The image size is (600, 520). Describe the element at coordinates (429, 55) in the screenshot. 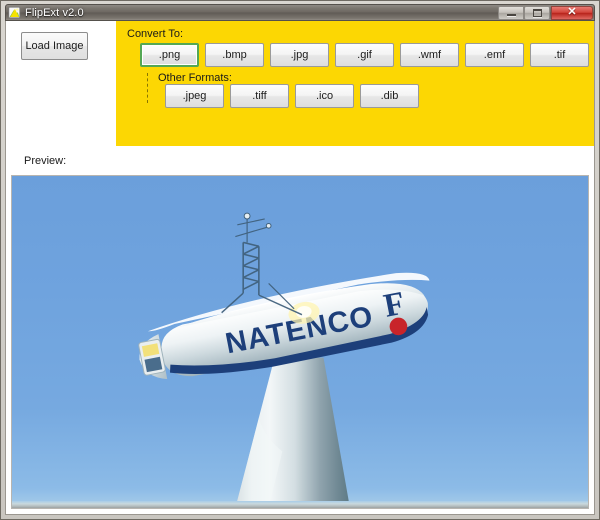

I see `format-button-wmf: .wmf` at that location.